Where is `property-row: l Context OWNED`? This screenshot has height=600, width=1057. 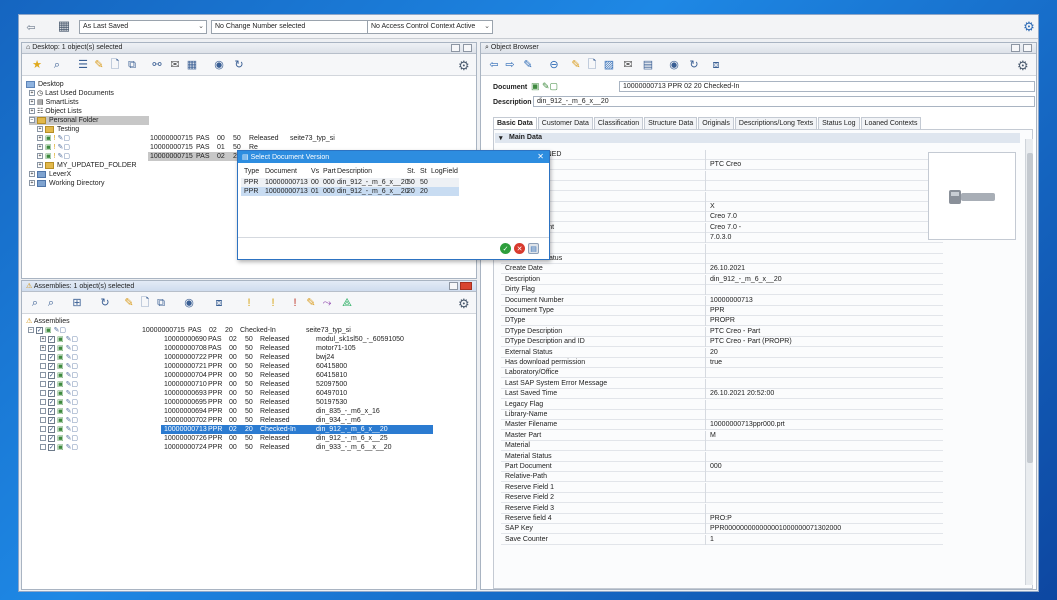 property-row: l Context OWNED is located at coordinates (722, 155).